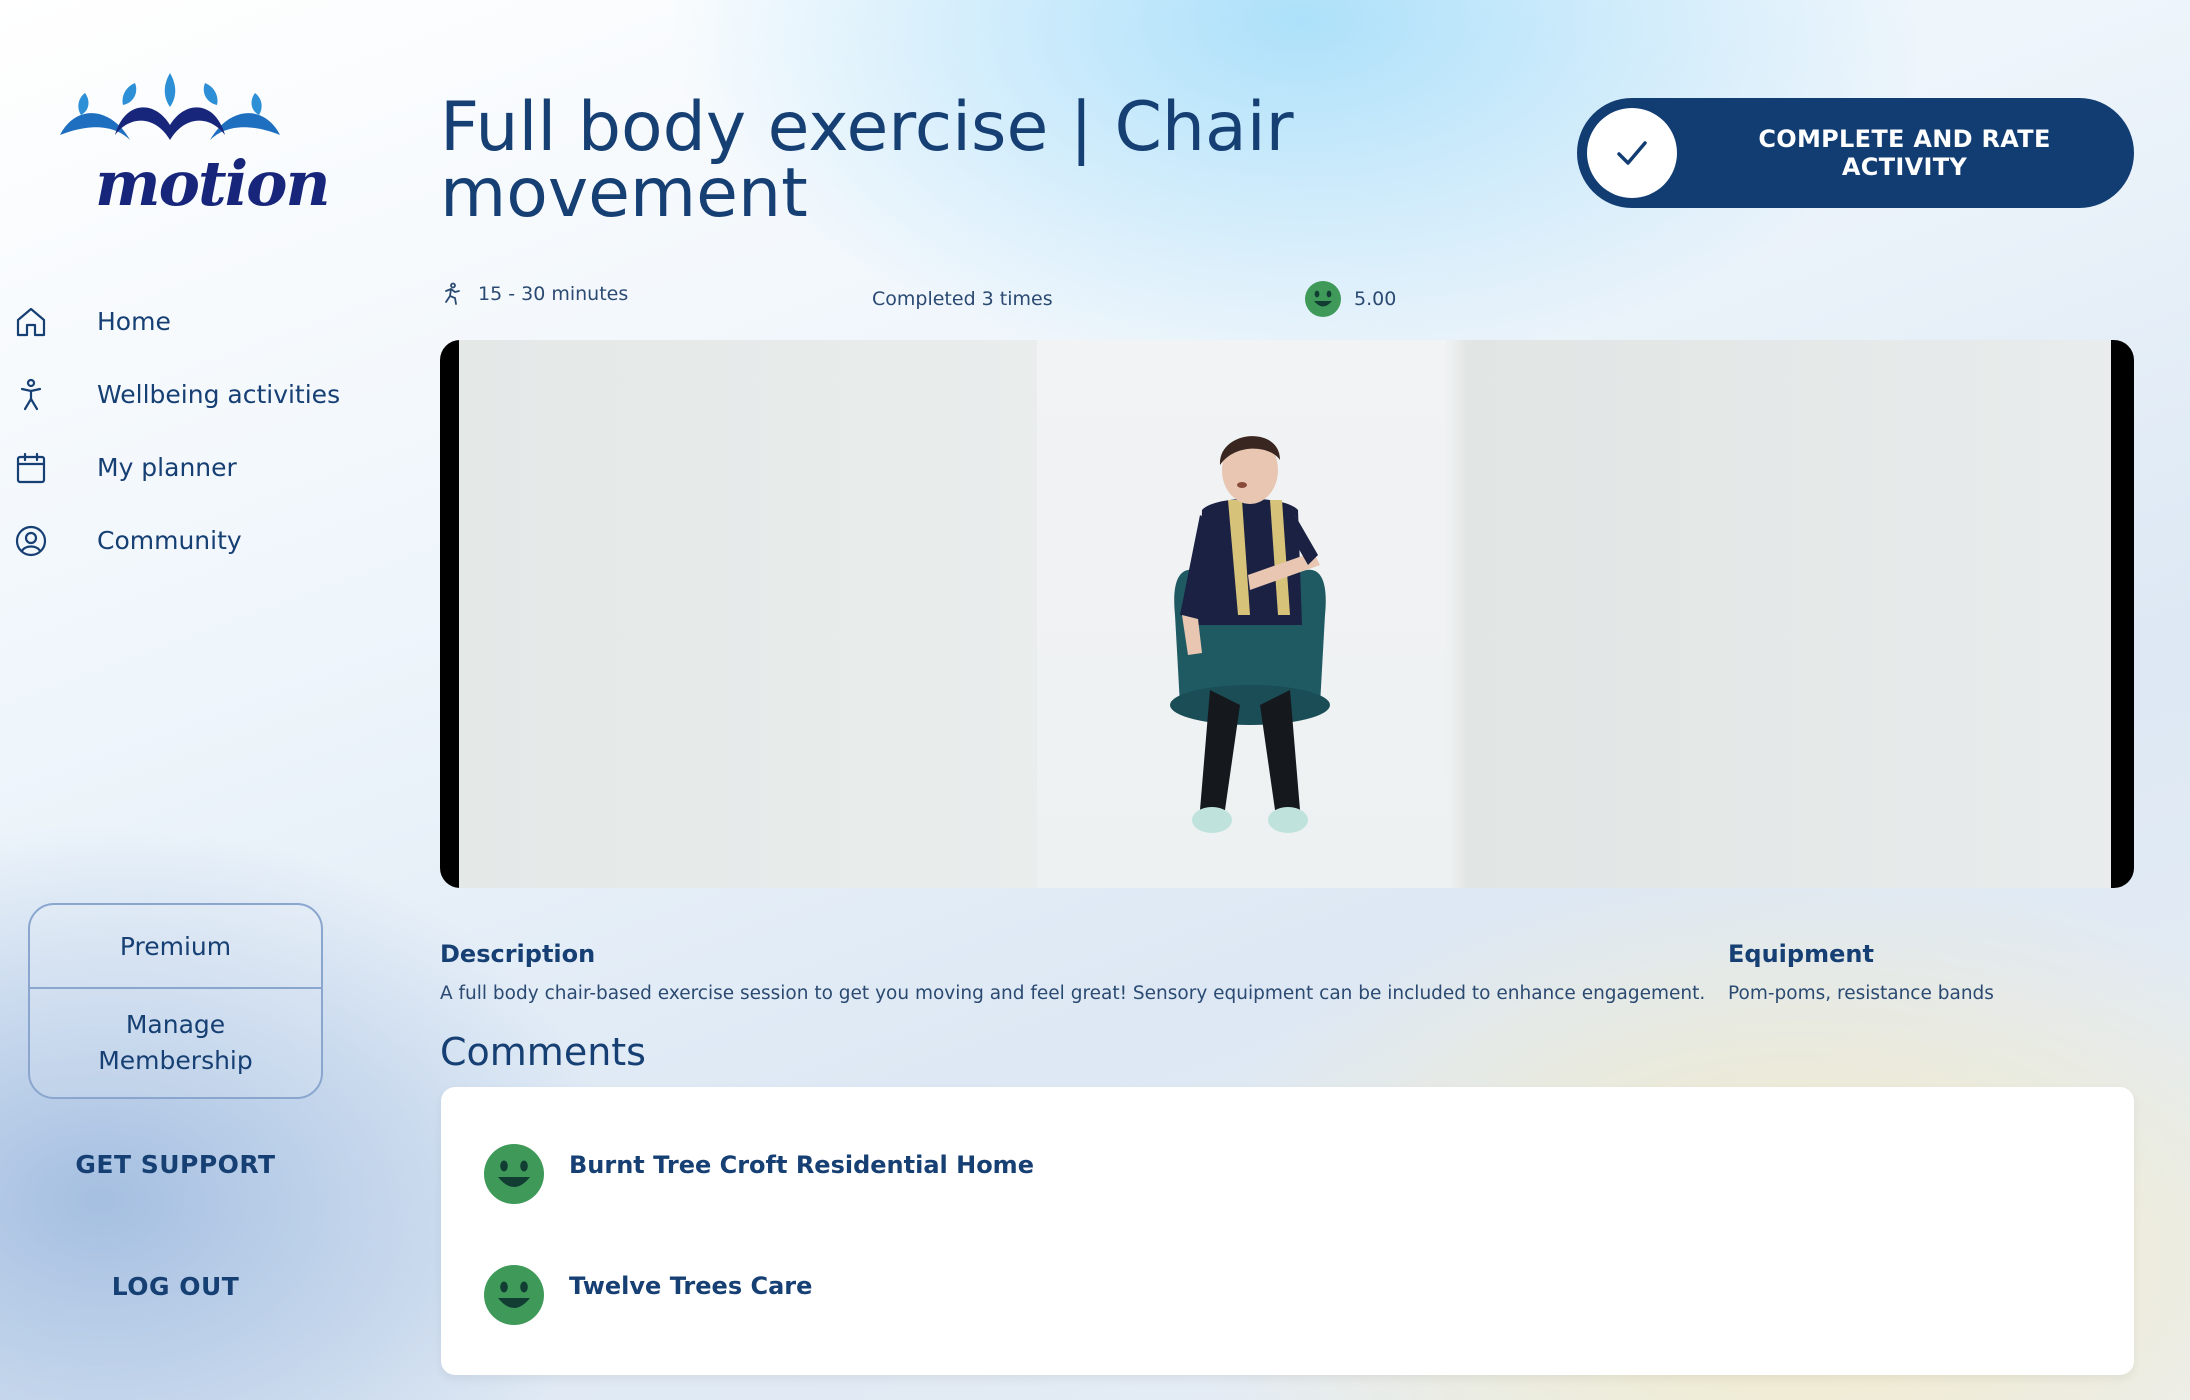 Image resolution: width=2190 pixels, height=1400 pixels. What do you see at coordinates (1375, 299) in the screenshot?
I see `rating-value: 5.00` at bounding box center [1375, 299].